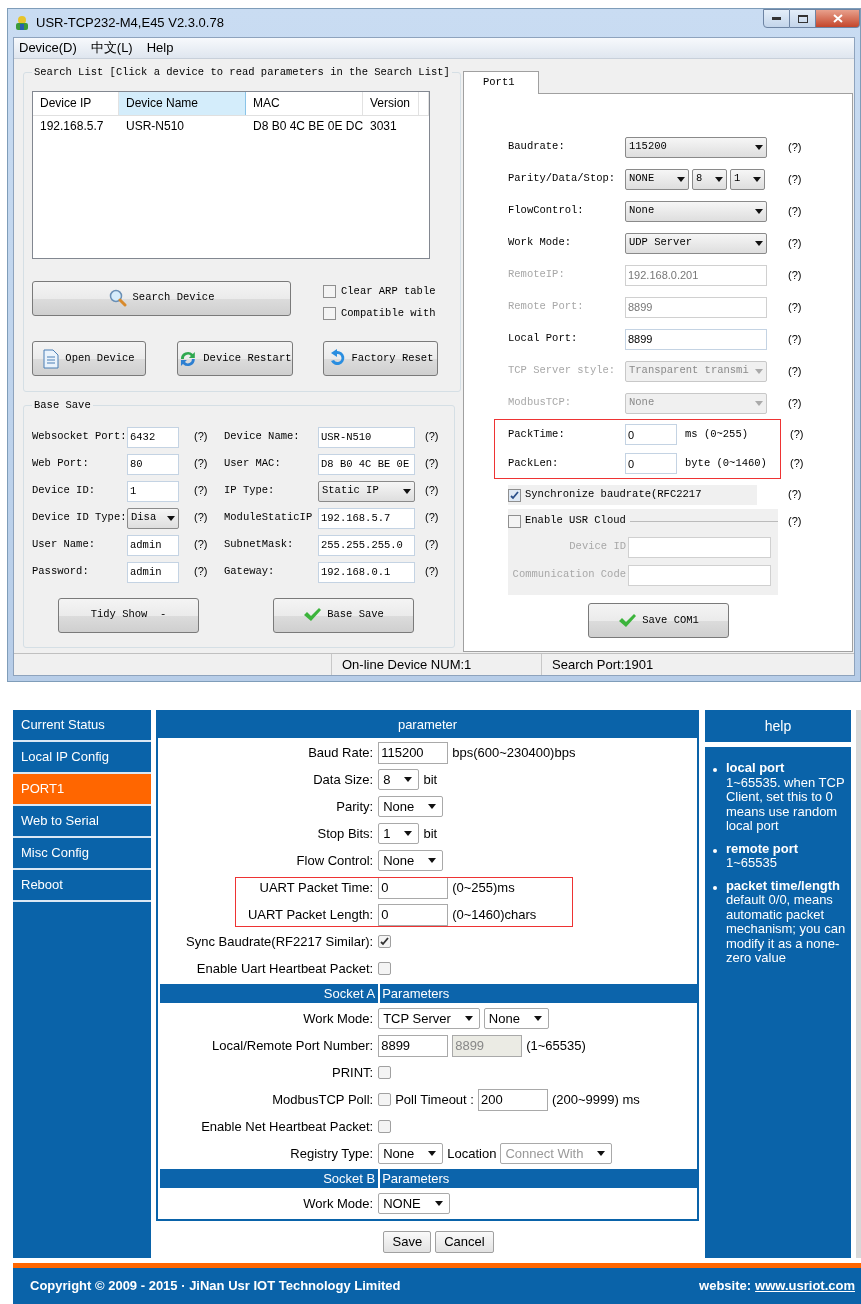 Image resolution: width=861 pixels, height=1304 pixels. Describe the element at coordinates (64, 491) in the screenshot. I see `field-label: Device ID:` at that location.